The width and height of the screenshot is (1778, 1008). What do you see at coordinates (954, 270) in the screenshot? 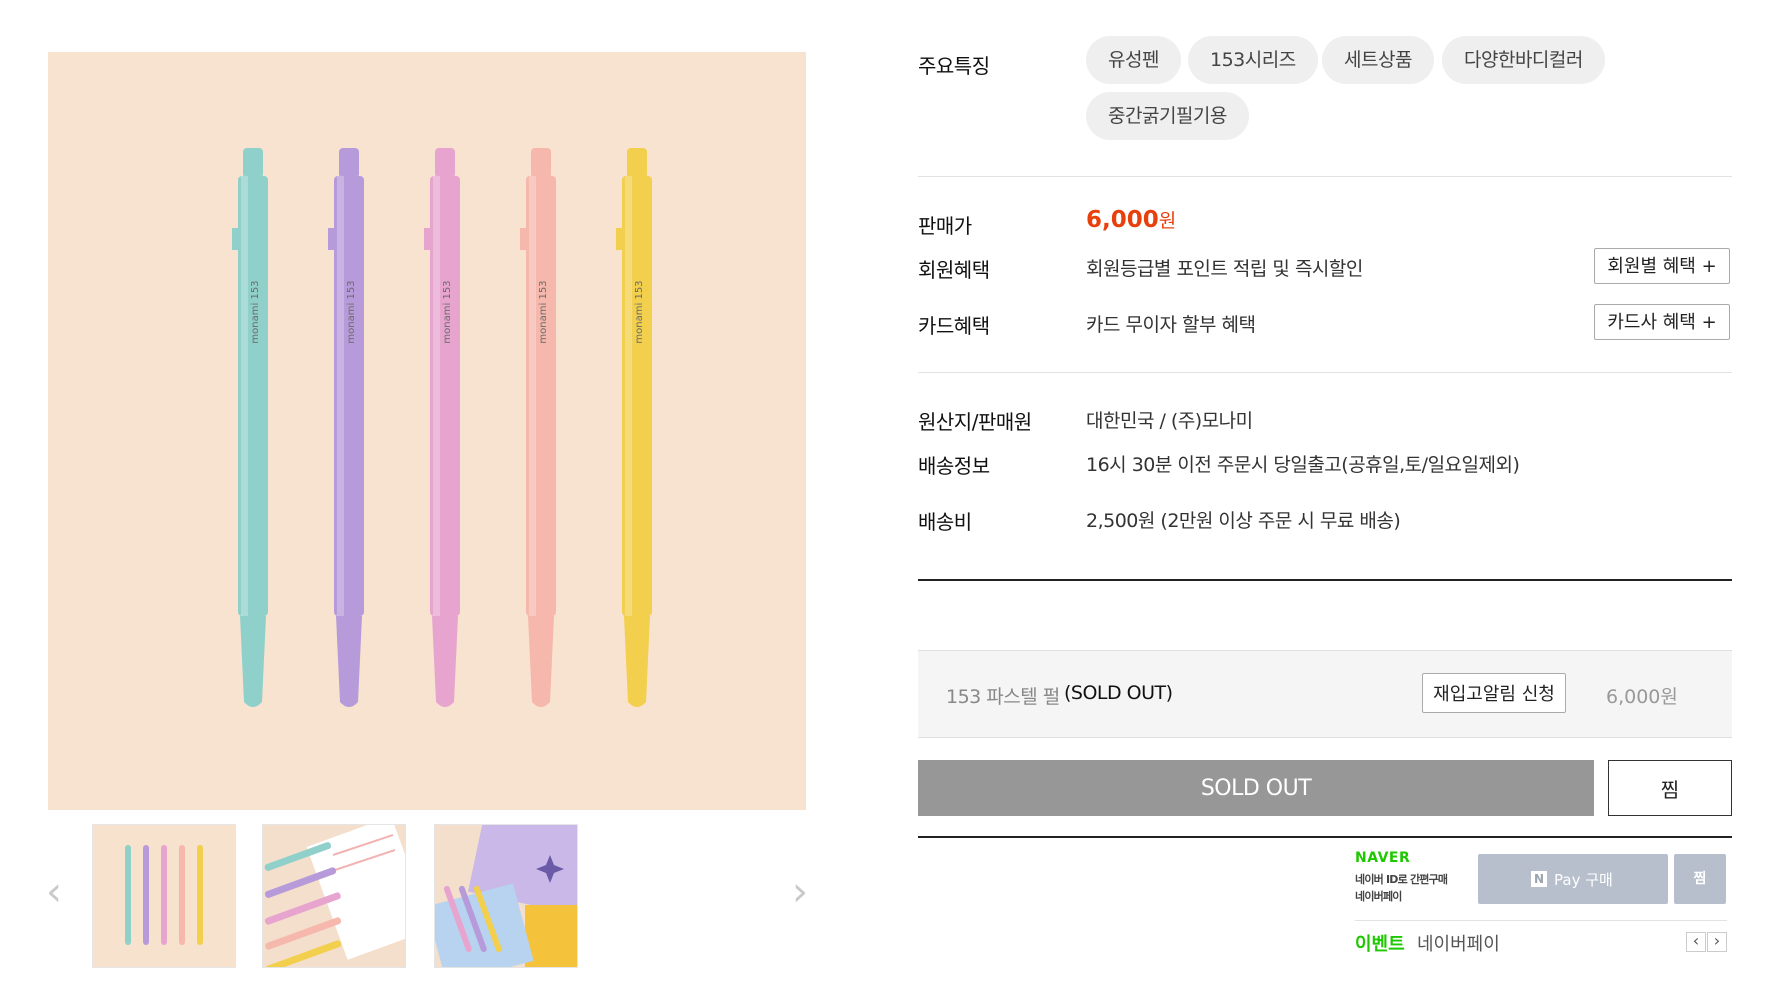
I see `member-benefit-label: 회원혜택` at bounding box center [954, 270].